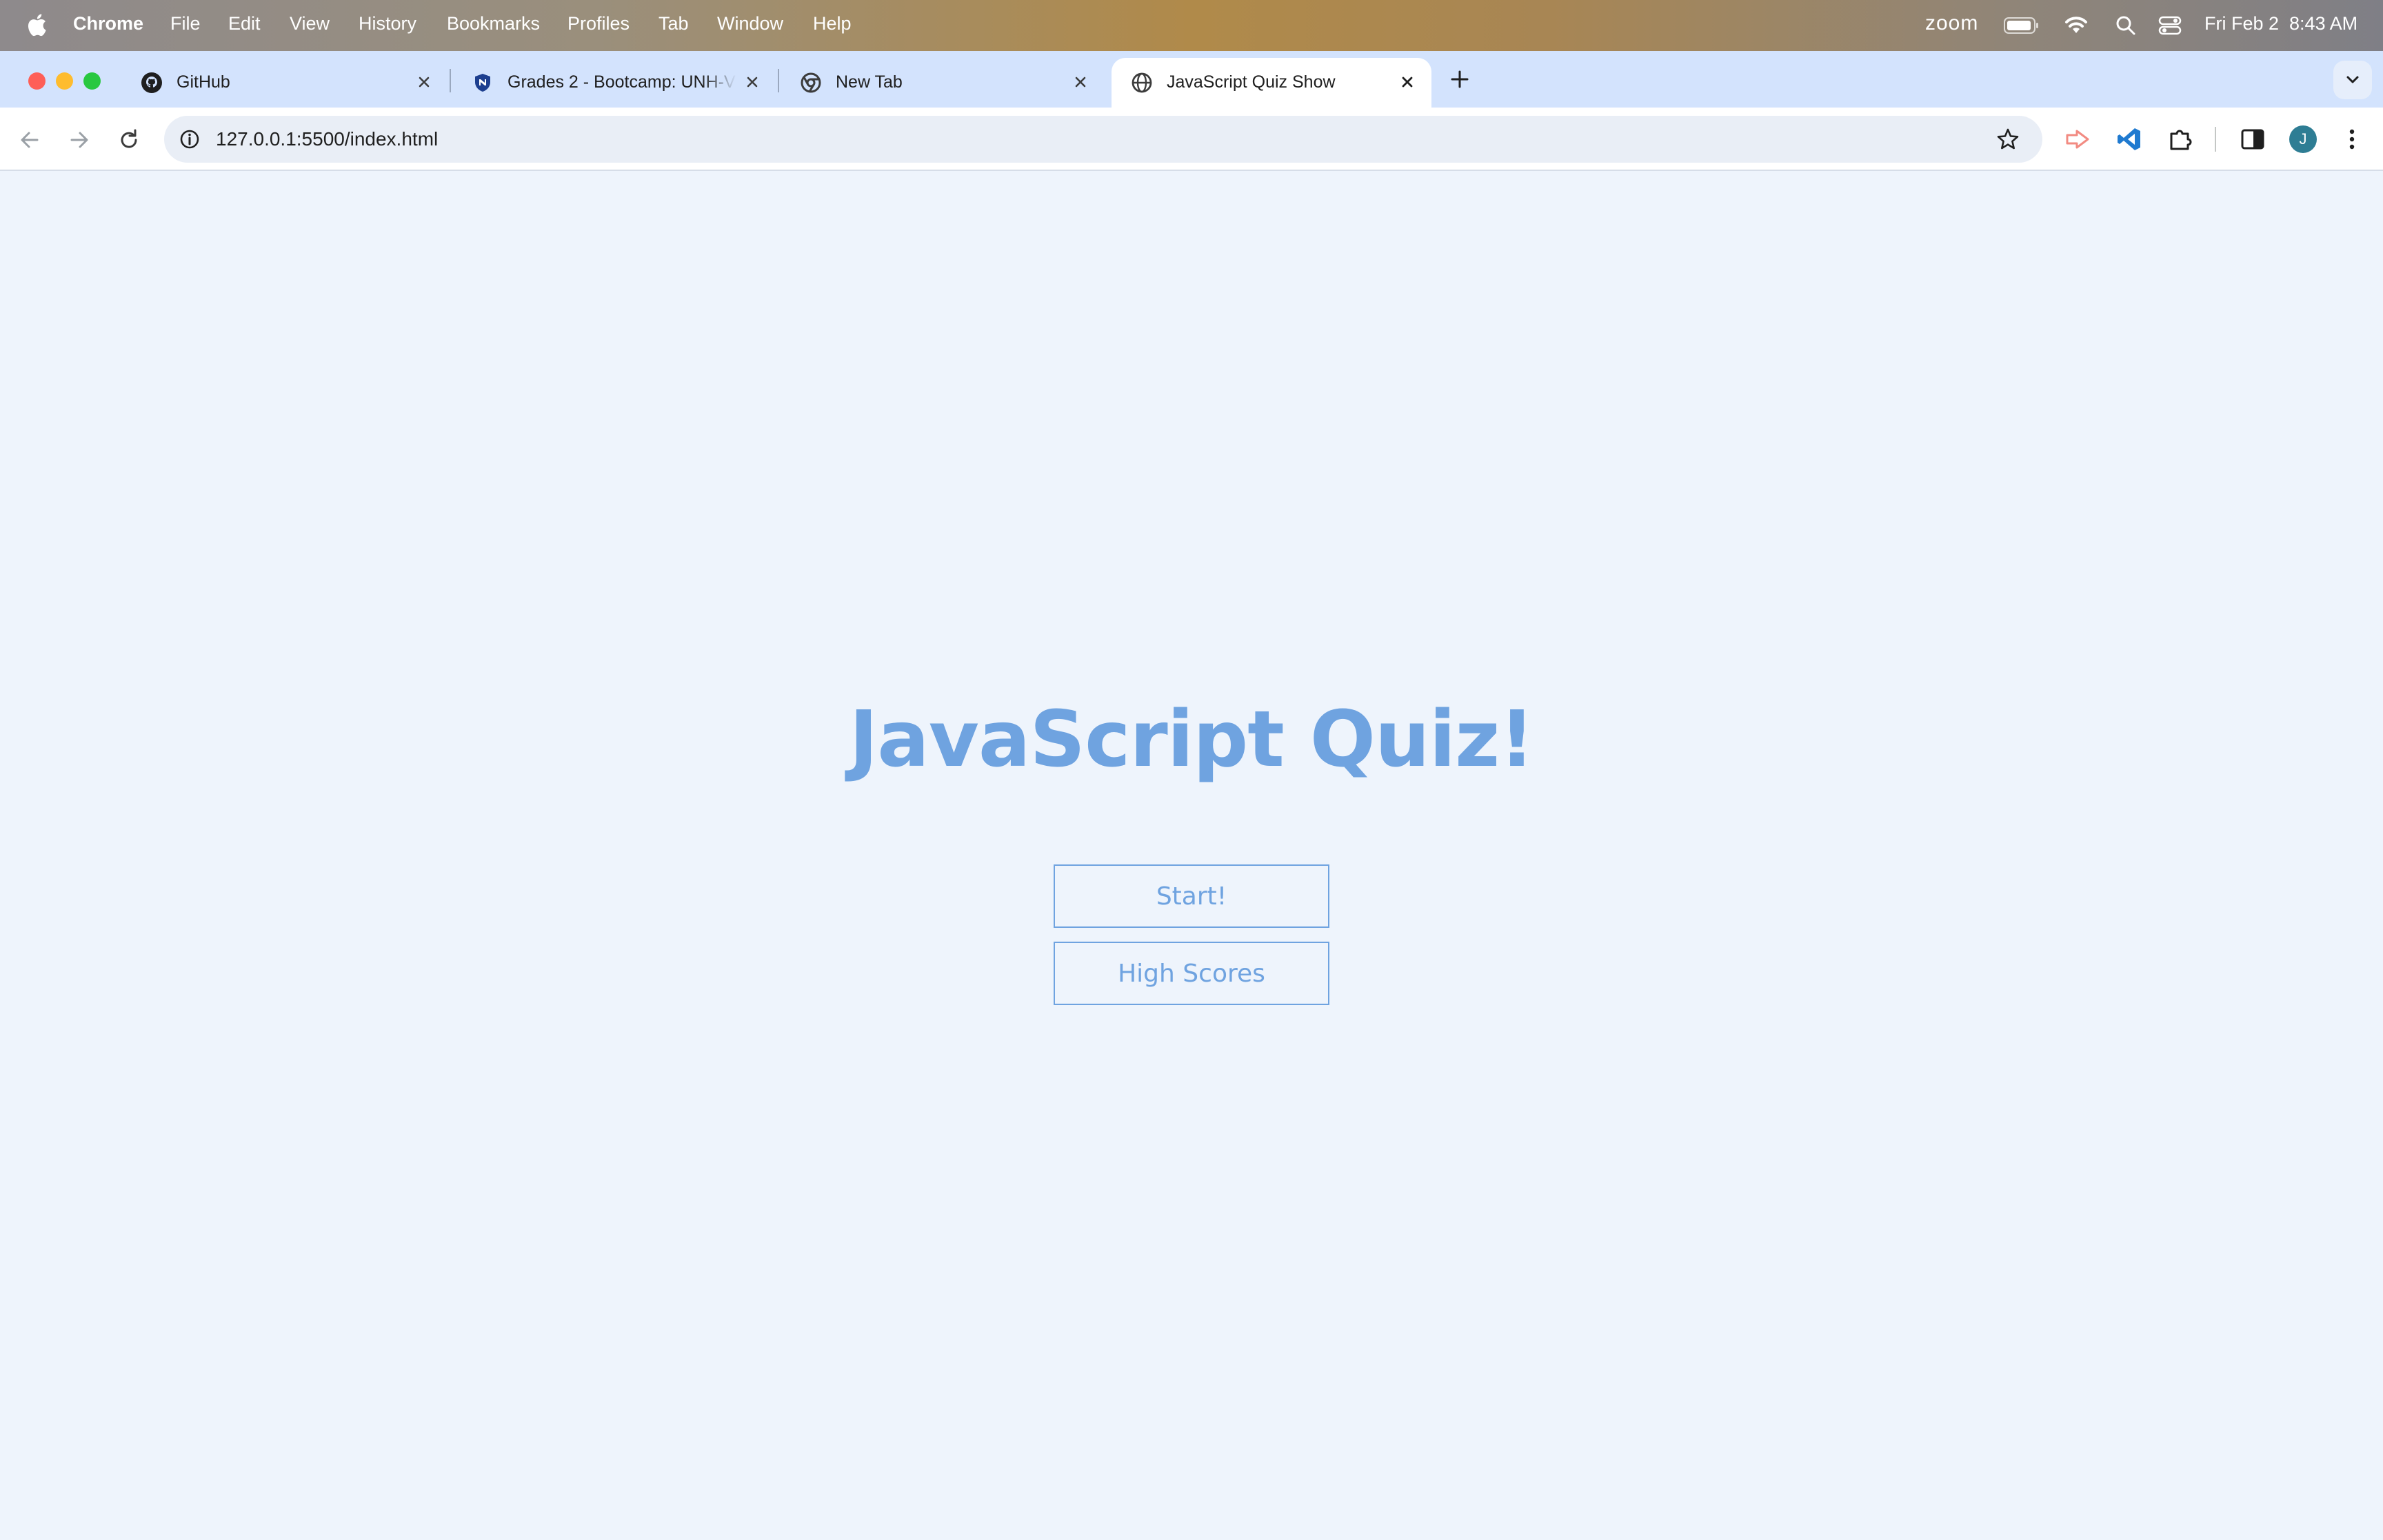  I want to click on tab-grades: Grades 2 - Bootcamp: UNH-V, so click(614, 83).